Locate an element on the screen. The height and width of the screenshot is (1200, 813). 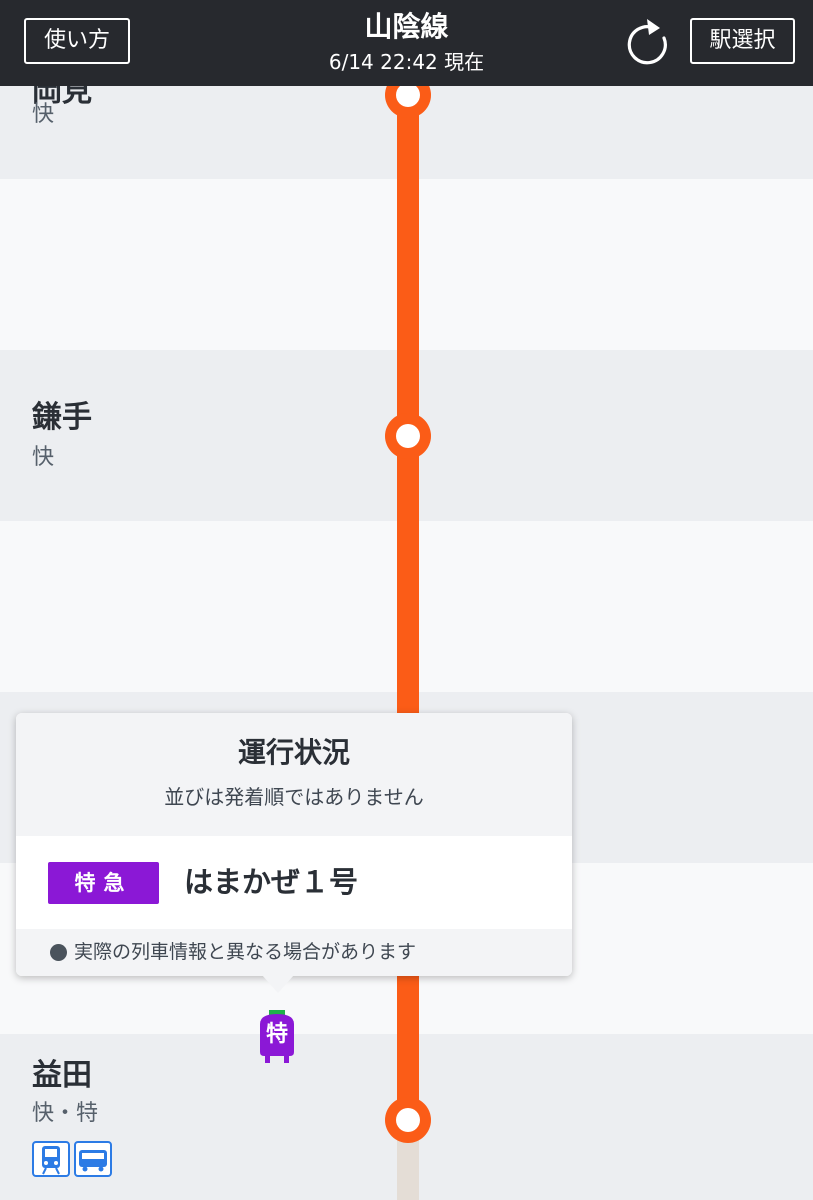
train-facility-icon is located at coordinates (51, 1159).